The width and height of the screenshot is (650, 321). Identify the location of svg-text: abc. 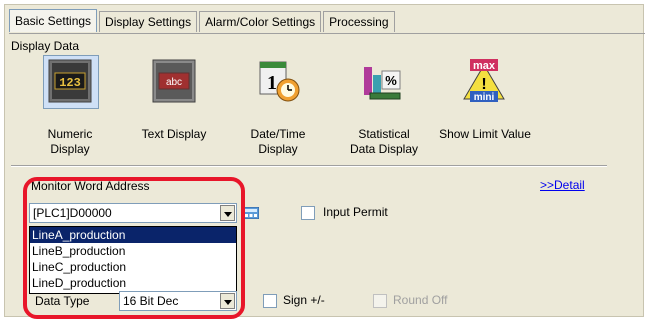
(174, 82).